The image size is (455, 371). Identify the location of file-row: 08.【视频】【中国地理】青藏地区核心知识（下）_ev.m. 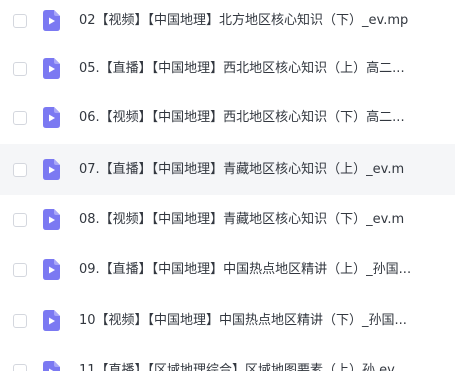
(227, 219).